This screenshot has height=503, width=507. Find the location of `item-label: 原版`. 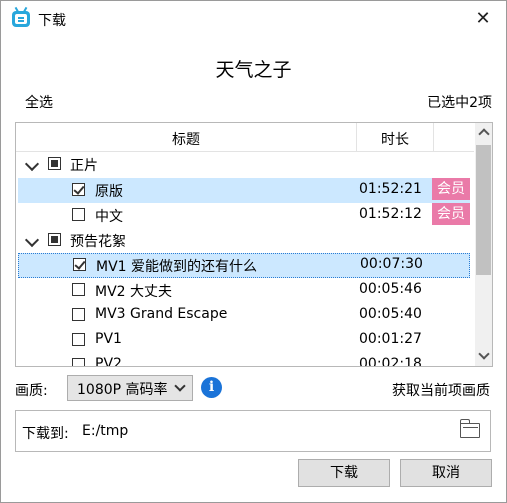

item-label: 原版 is located at coordinates (109, 192).